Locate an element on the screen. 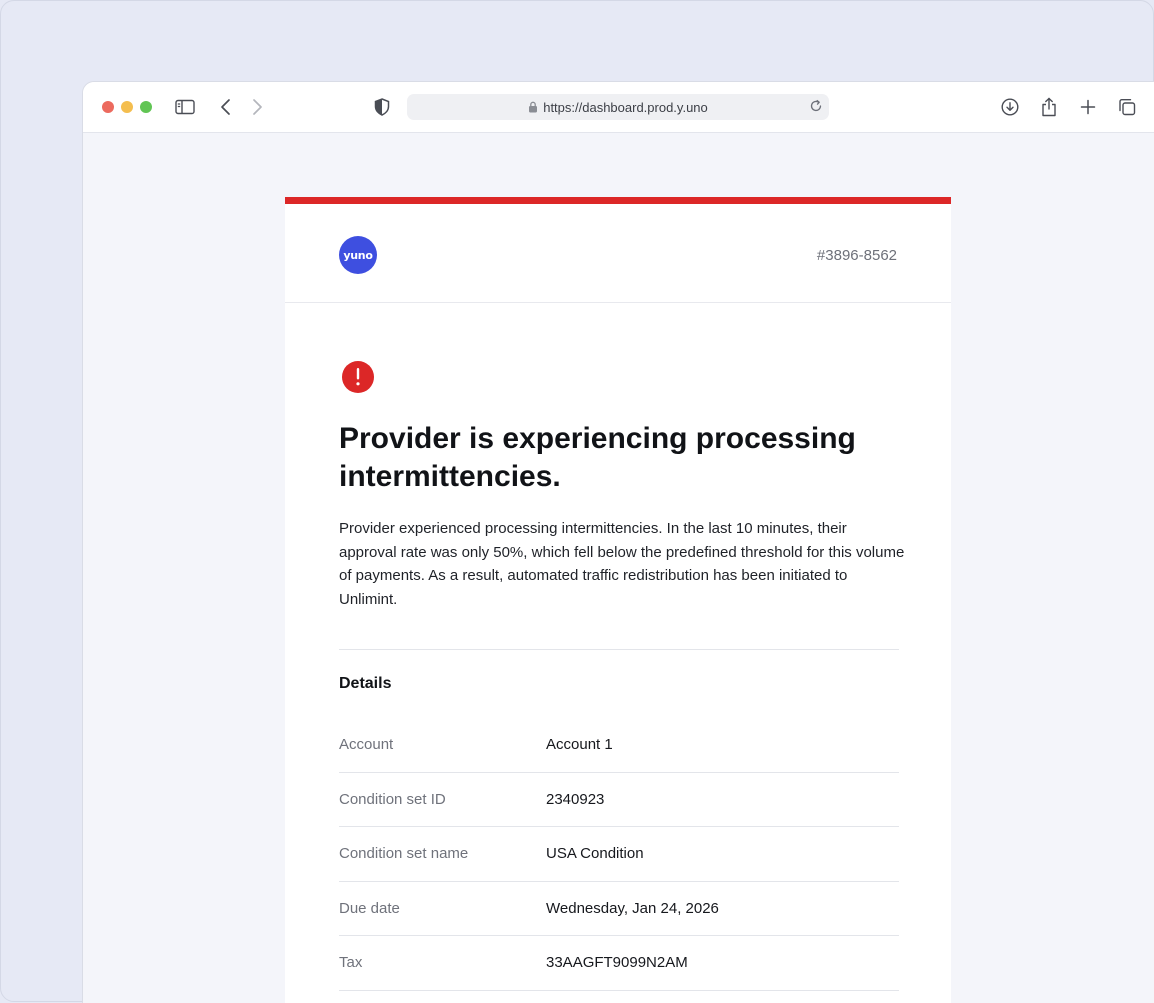 The height and width of the screenshot is (1003, 1154). details-value: Wednesday, Jan 24, 2026 is located at coordinates (632, 908).